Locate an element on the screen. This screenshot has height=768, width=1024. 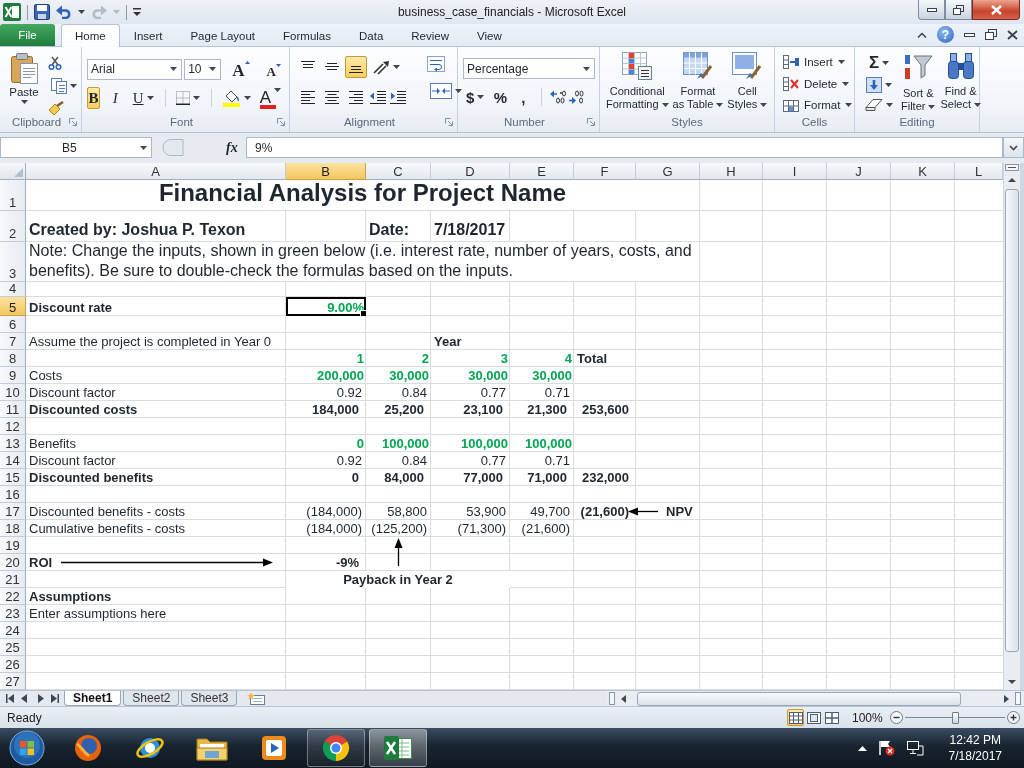
column-header: H is located at coordinates (731, 171).